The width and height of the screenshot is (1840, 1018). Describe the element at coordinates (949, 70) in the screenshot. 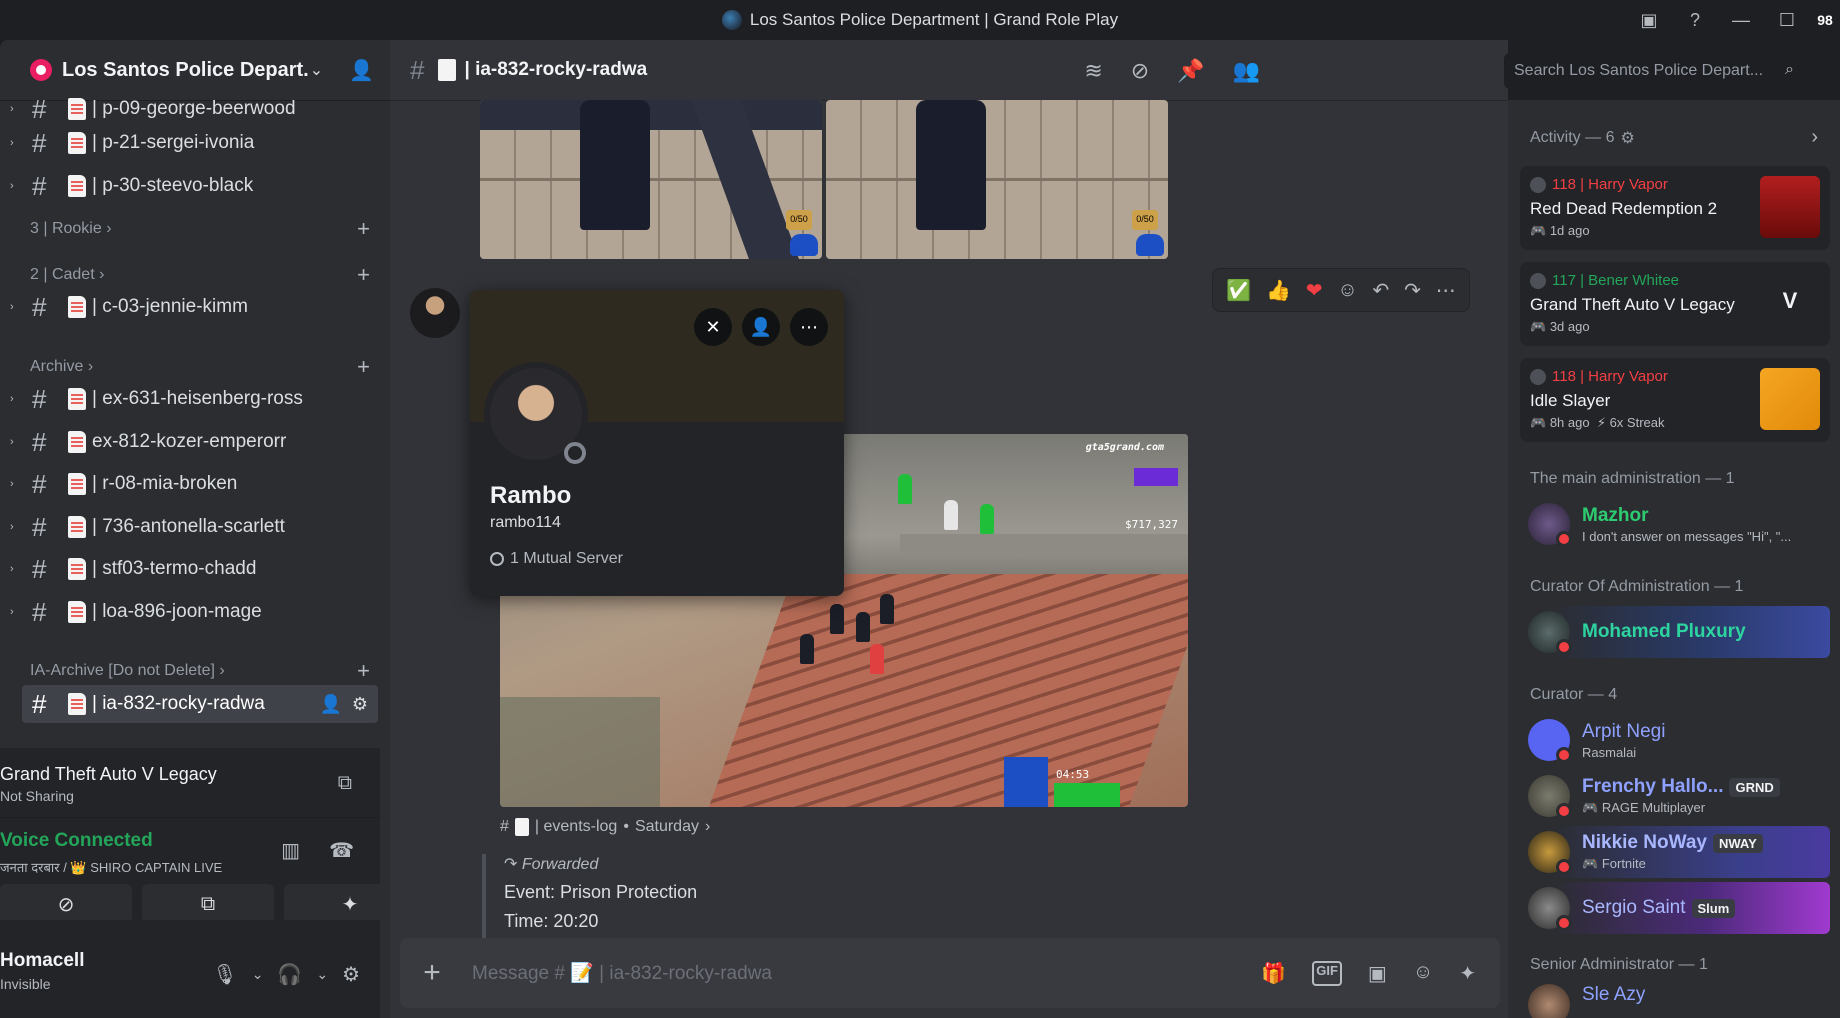

I see `channel-header: # | ia-832-rocky-radwa` at that location.